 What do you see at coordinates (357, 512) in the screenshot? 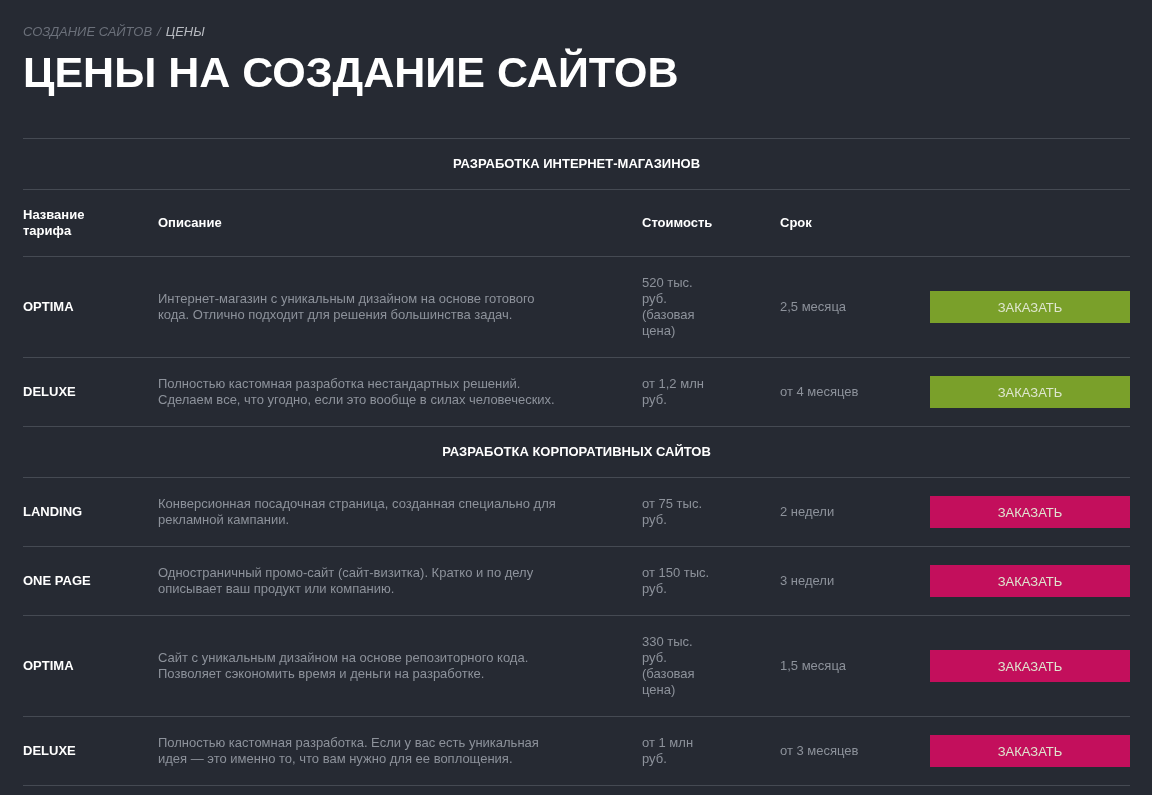
I see `plan-description: Конверсионная посадочная страница, созданная специально для рекламной кампании.` at bounding box center [357, 512].